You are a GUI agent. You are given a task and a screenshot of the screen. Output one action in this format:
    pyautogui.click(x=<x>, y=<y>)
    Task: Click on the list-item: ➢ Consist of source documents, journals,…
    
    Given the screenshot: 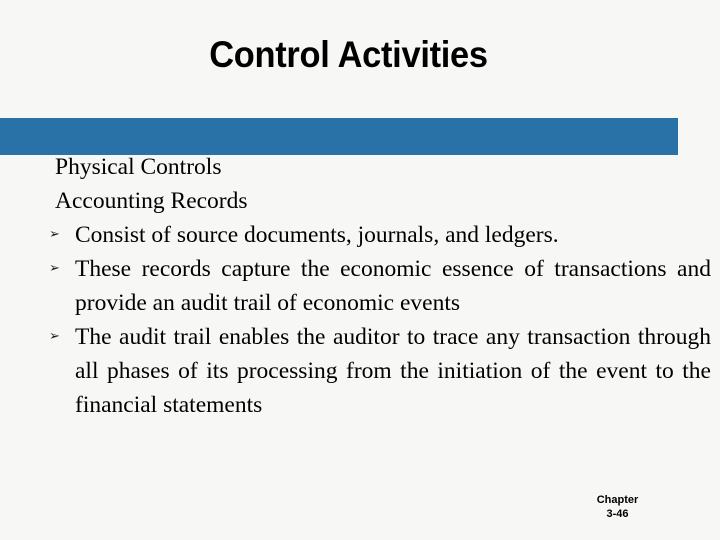 What is the action you would take?
    pyautogui.click(x=379, y=235)
    